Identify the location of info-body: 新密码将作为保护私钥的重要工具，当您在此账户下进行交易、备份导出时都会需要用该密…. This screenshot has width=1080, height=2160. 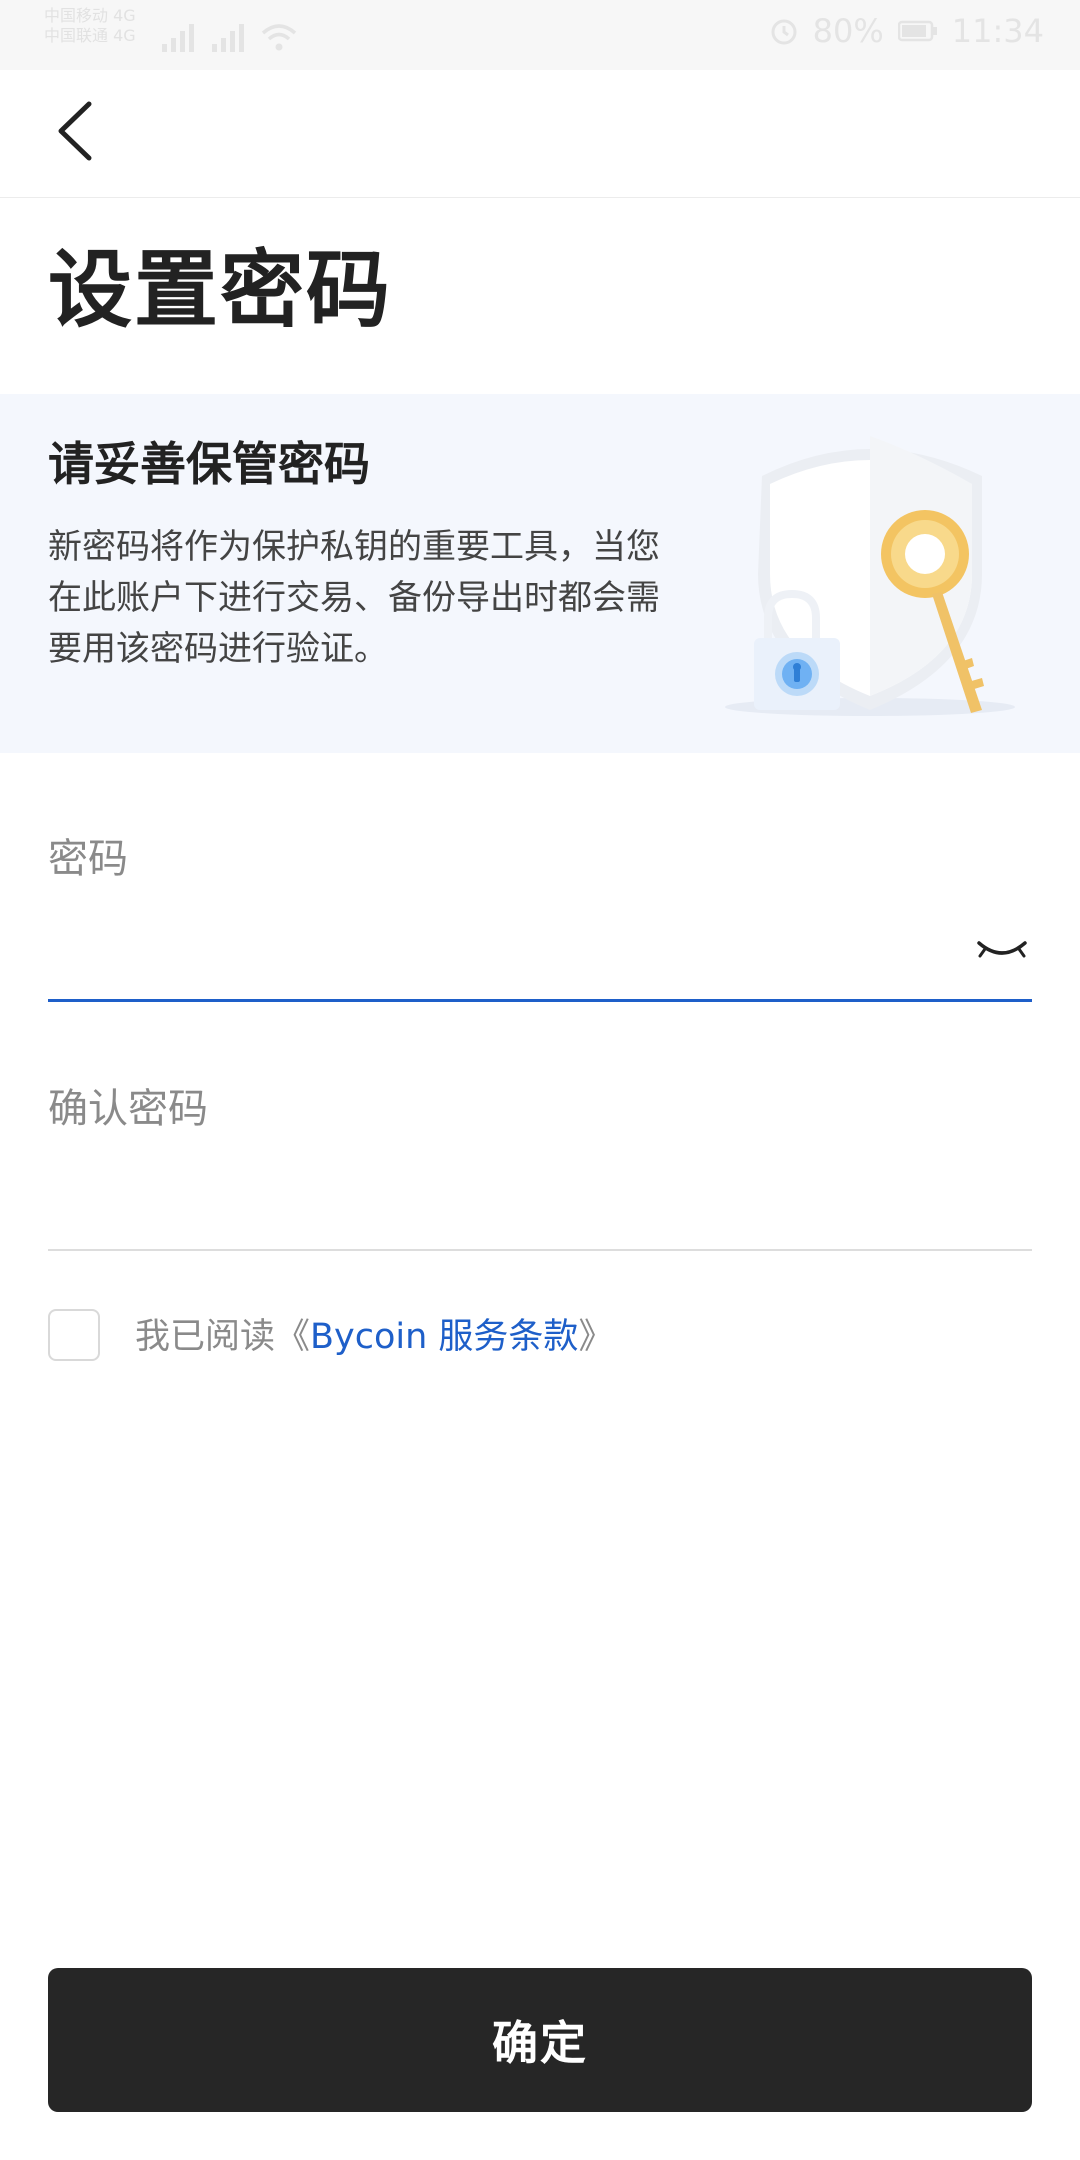
(354, 598).